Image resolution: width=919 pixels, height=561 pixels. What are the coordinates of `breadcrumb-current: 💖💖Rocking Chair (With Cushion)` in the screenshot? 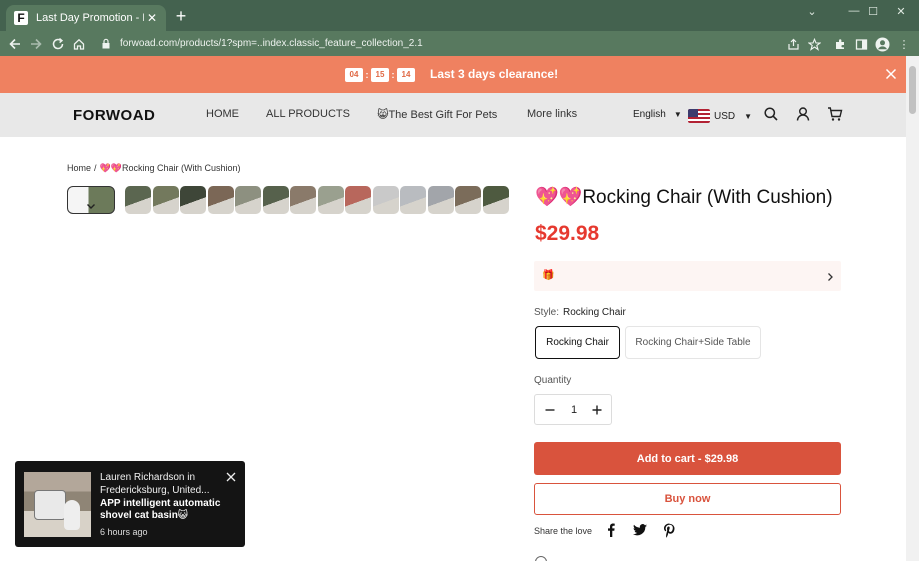 It's located at (170, 168).